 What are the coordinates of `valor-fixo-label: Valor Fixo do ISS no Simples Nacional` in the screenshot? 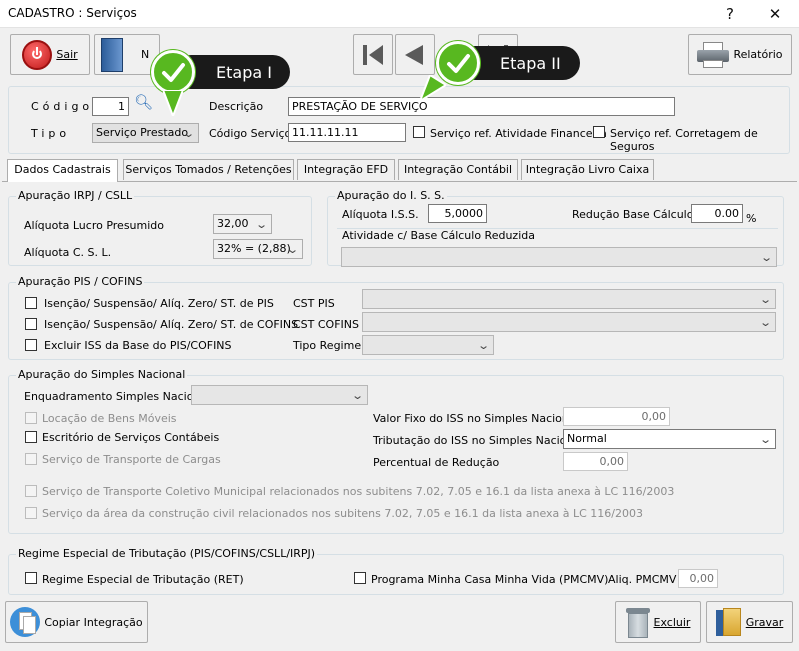 It's located at (476, 418).